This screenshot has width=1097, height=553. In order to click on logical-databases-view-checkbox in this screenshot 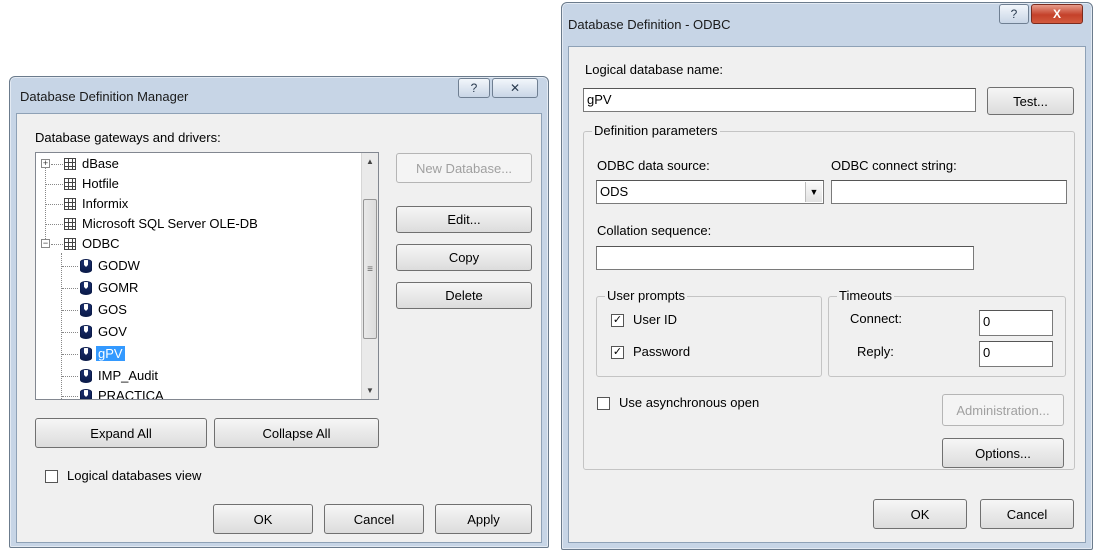, I will do `click(51, 476)`.